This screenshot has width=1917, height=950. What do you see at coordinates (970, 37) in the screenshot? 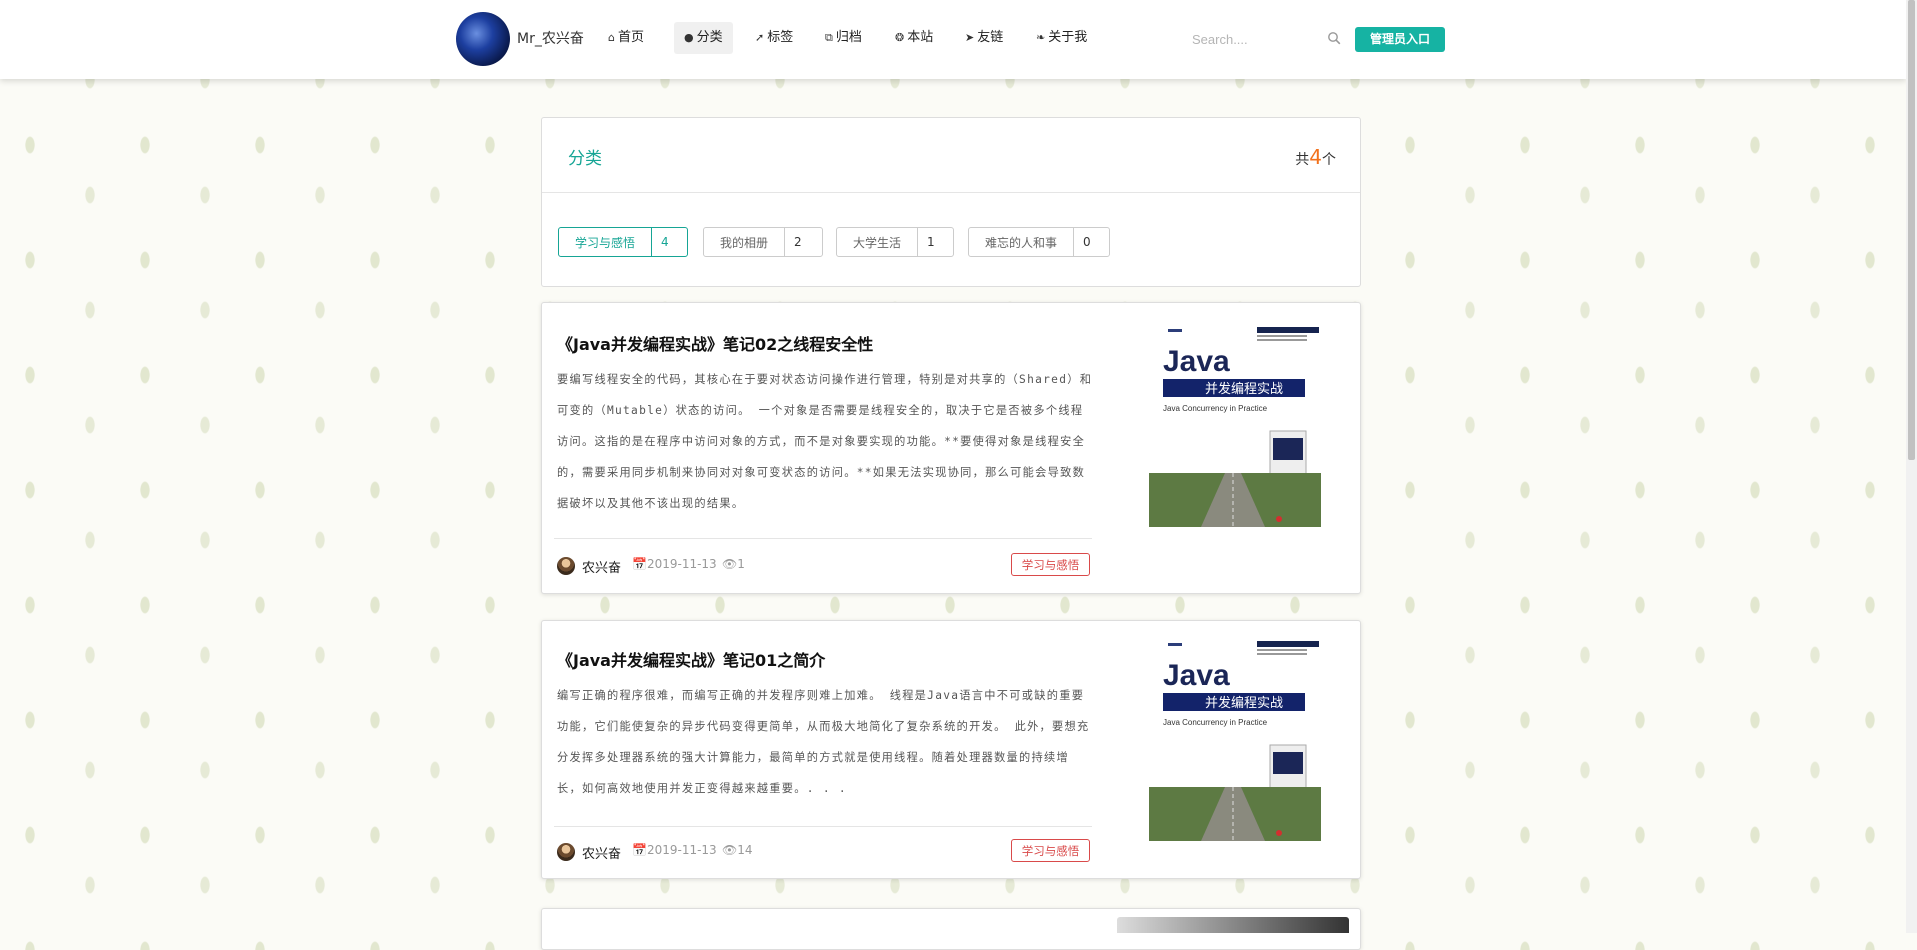
I see `fish-icon: ➤` at bounding box center [970, 37].